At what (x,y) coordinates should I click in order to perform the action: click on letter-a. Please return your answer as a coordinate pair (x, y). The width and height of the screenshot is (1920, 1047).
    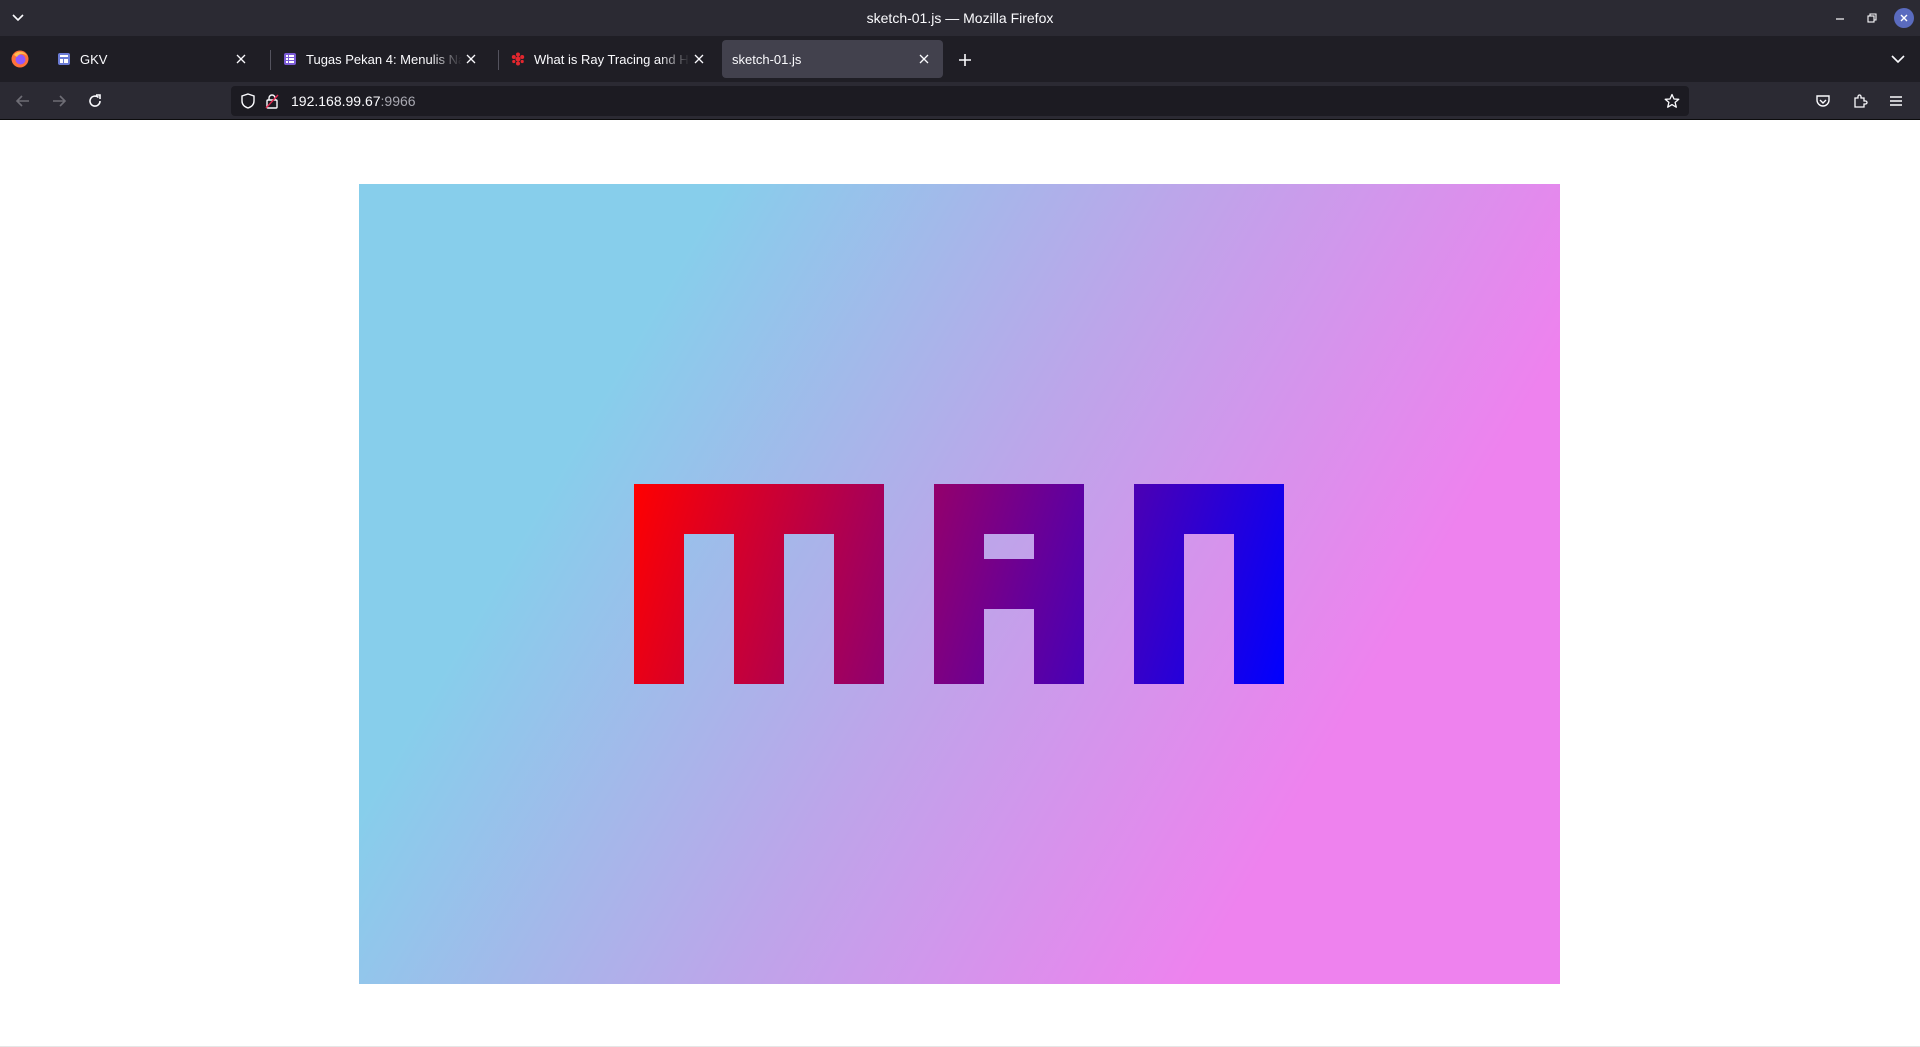
    Looking at the image, I should click on (1009, 584).